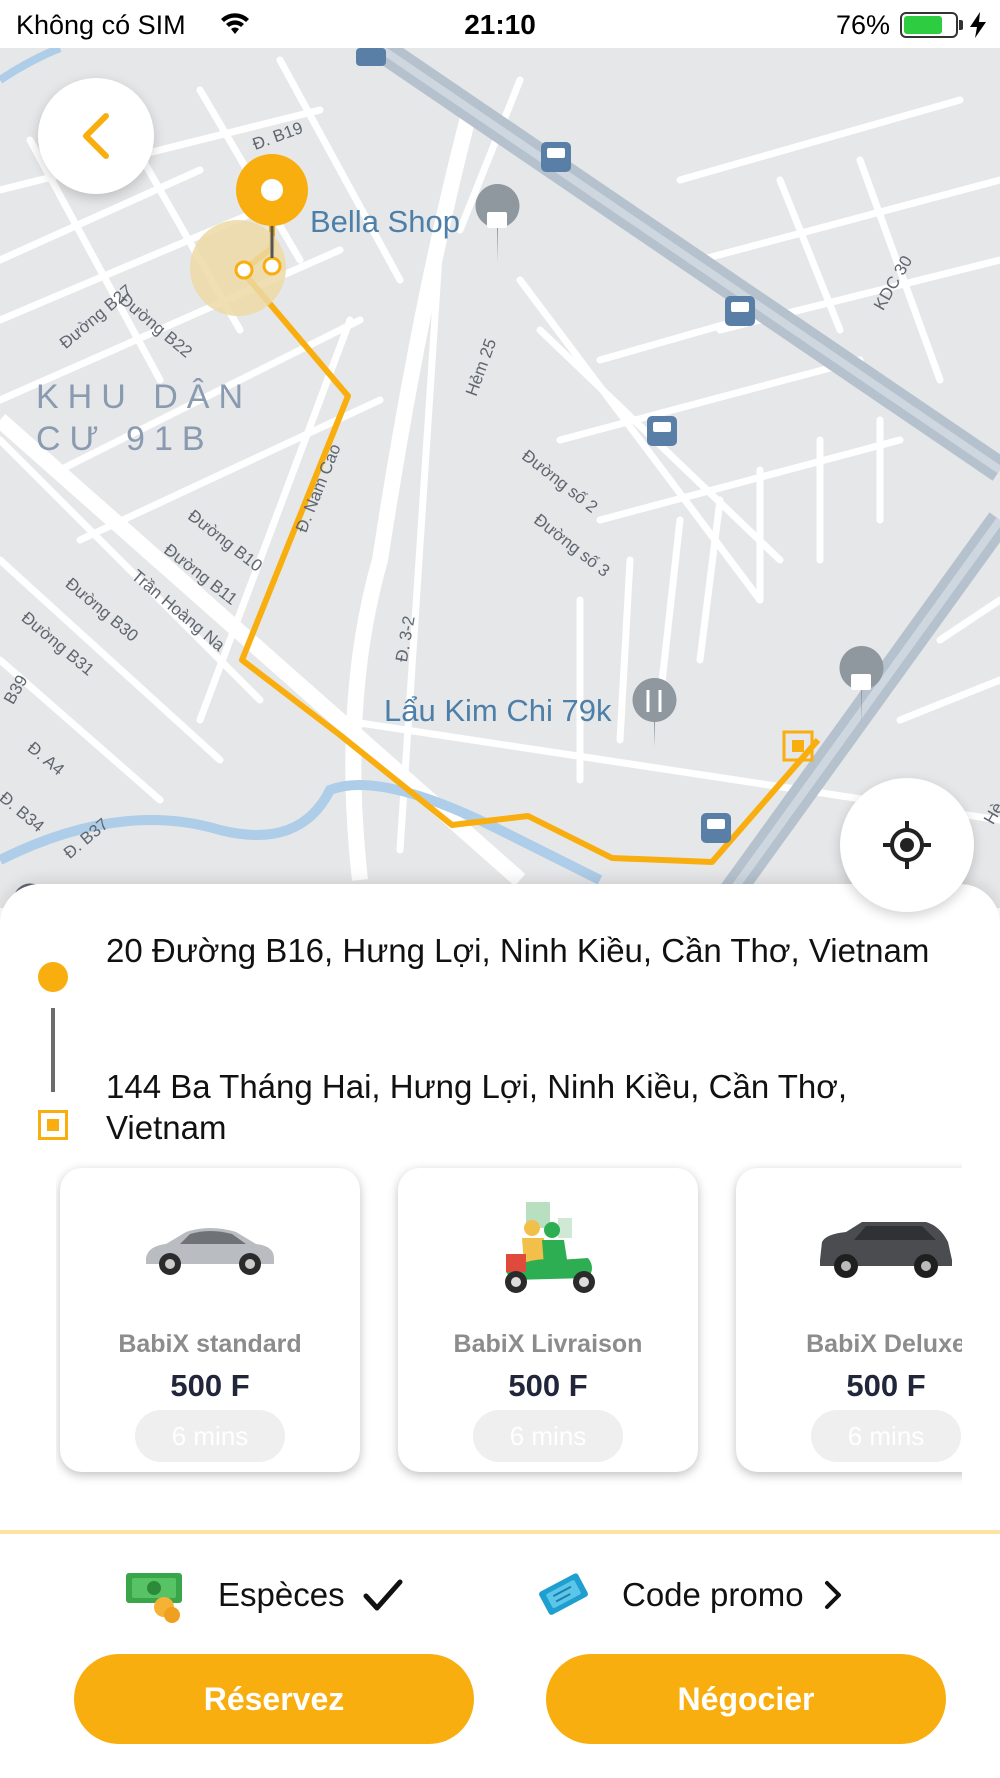  Describe the element at coordinates (53, 1125) in the screenshot. I see `destination-square-icon` at that location.